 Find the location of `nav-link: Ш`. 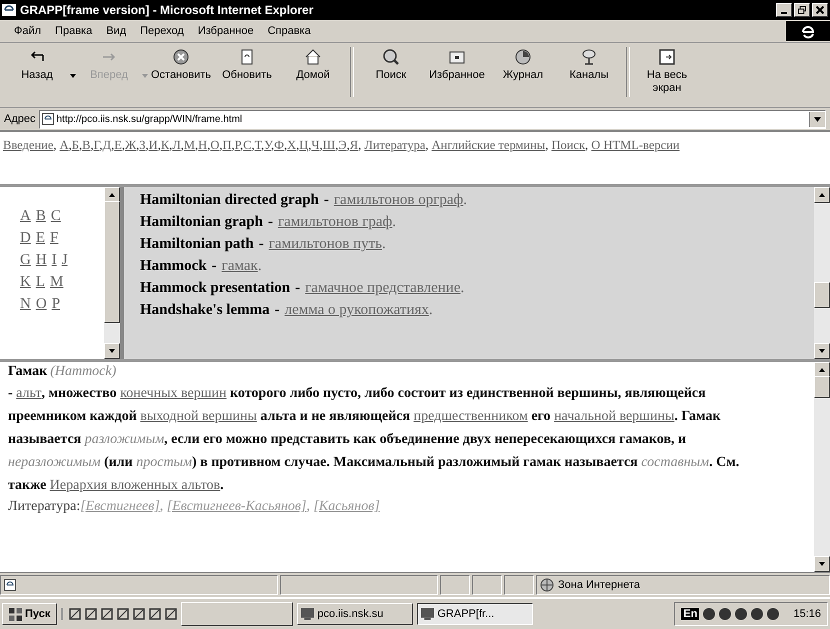

nav-link: Ш is located at coordinates (329, 145).